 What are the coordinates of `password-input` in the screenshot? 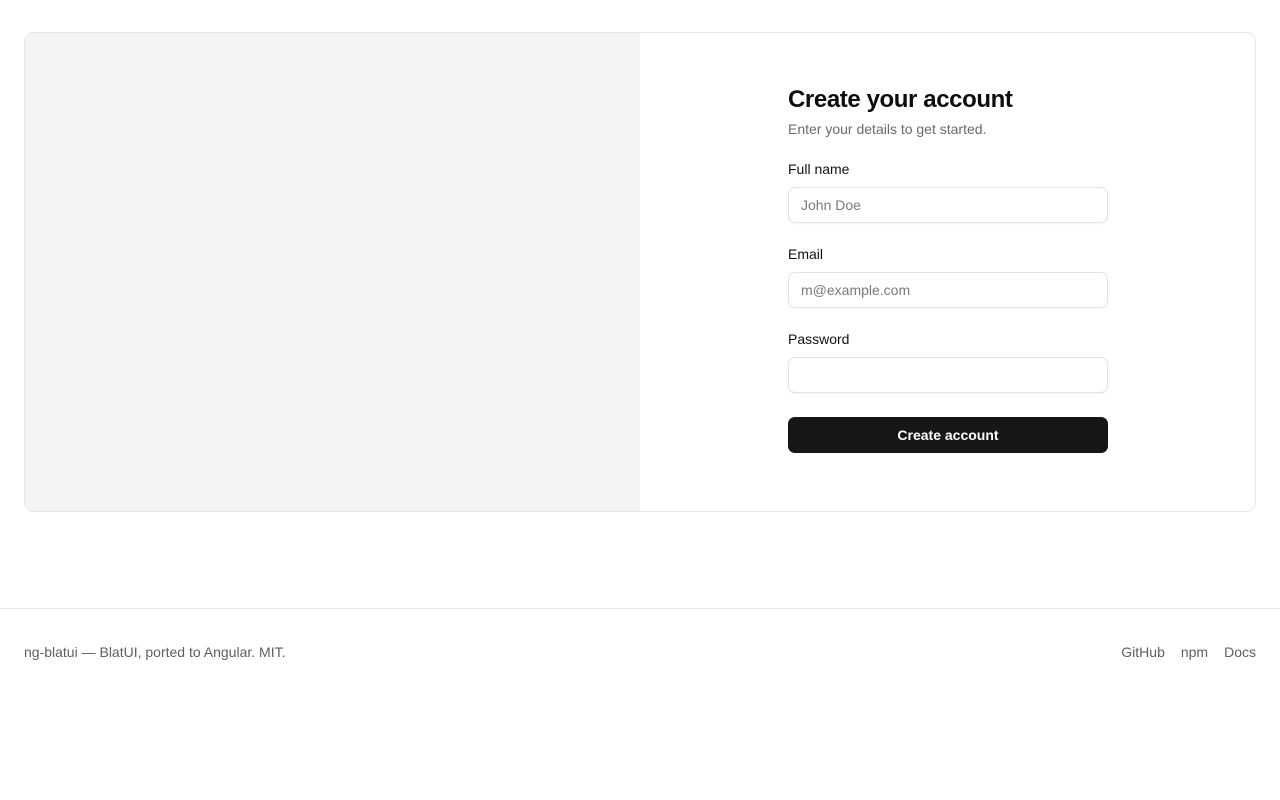 It's located at (948, 375).